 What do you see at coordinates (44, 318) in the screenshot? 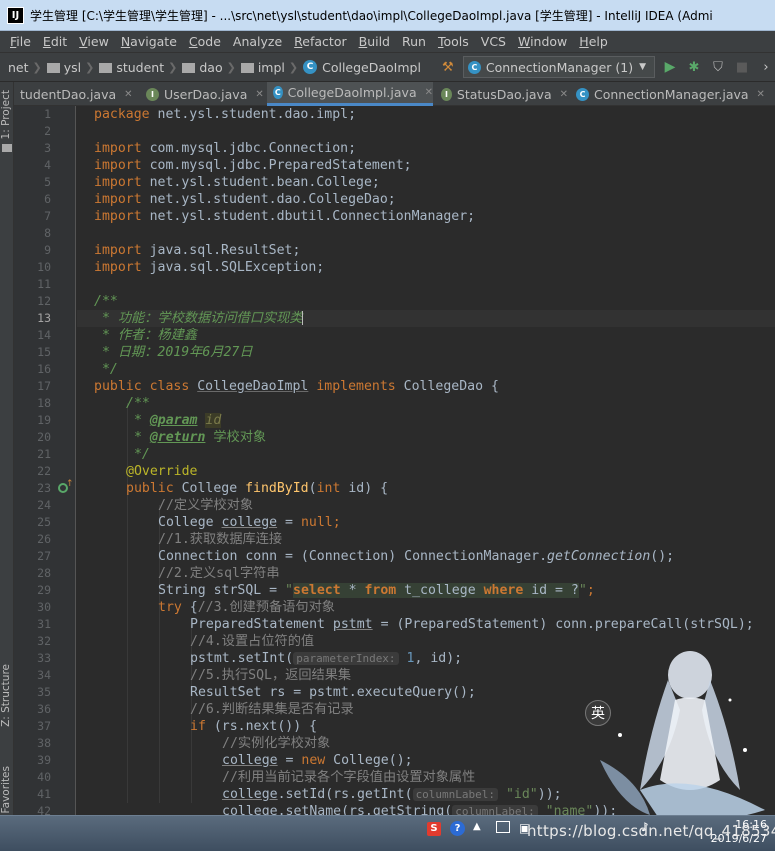
I see `line-number-current: 13` at bounding box center [44, 318].